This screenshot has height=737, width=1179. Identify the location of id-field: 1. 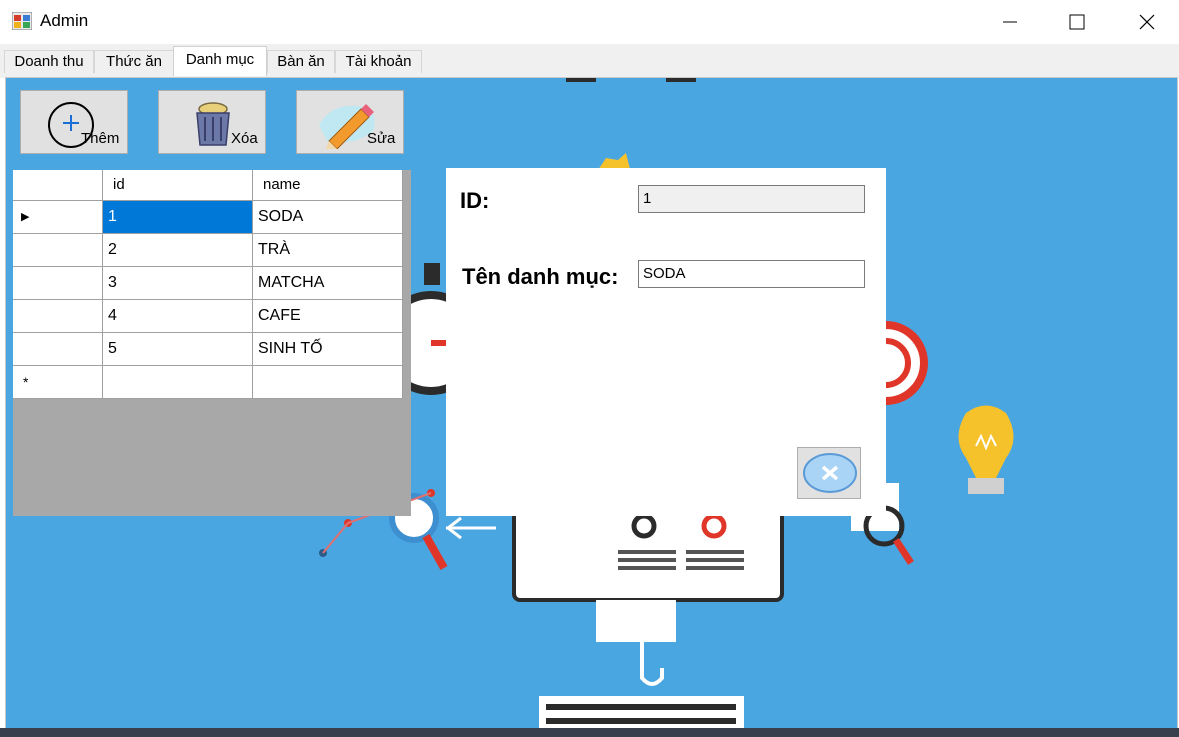
(751, 199).